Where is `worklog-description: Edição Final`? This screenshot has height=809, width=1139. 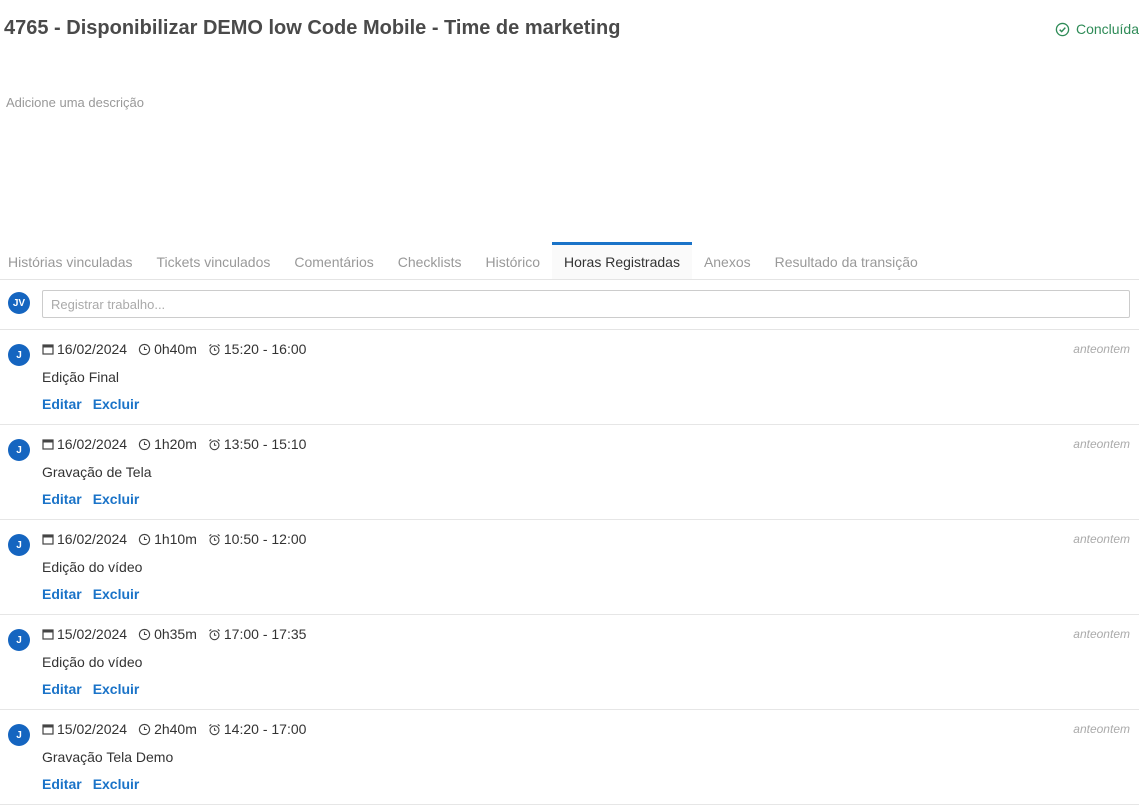 worklog-description: Edição Final is located at coordinates (81, 377).